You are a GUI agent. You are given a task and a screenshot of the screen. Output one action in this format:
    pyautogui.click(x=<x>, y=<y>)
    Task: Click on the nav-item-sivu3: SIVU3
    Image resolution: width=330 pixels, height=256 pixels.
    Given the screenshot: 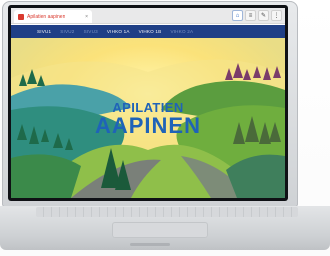 What is the action you would take?
    pyautogui.click(x=91, y=31)
    